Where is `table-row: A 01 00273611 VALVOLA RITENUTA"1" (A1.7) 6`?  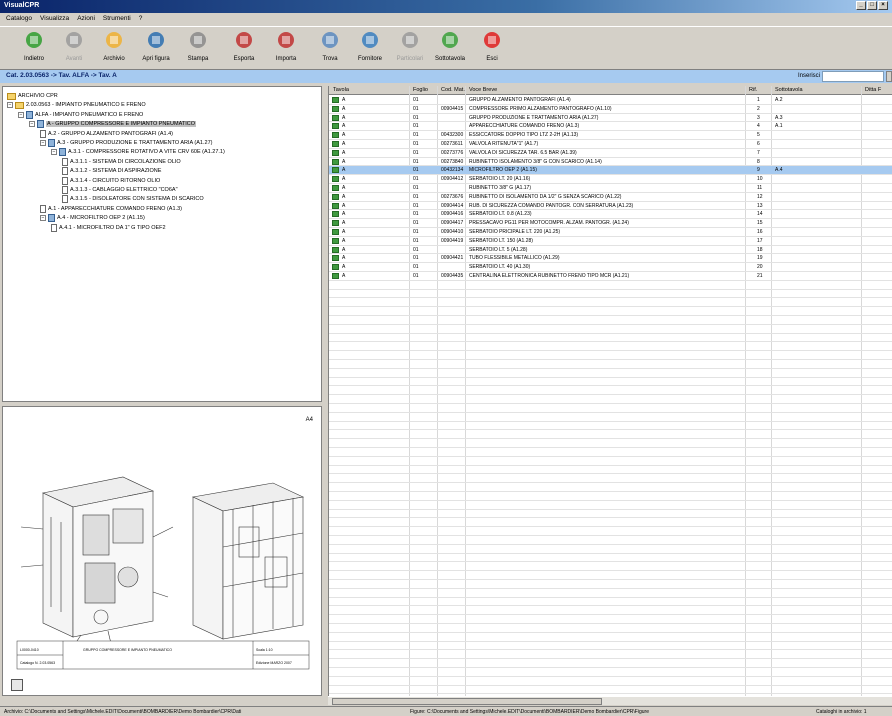 table-row: A 01 00273611 VALVOLA RITENUTA"1" (A1.7) 6 is located at coordinates (610, 144).